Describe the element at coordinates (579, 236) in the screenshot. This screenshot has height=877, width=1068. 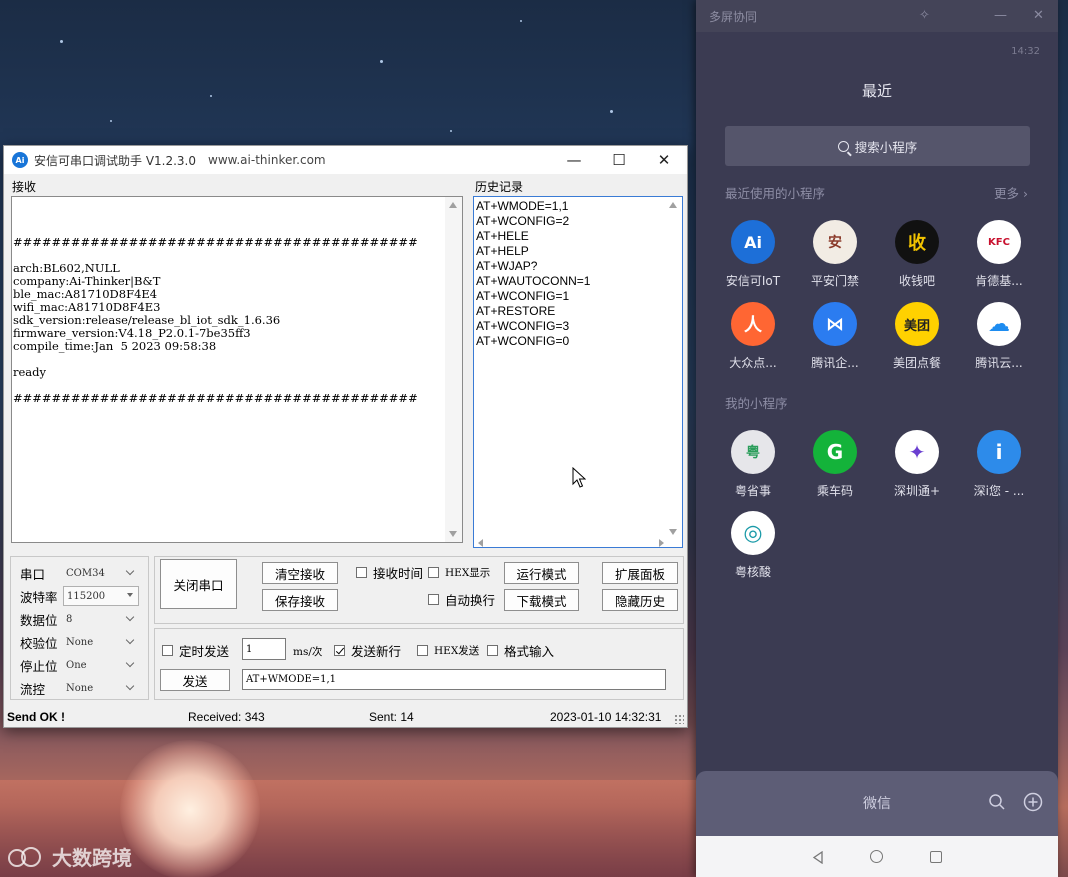
I see `history-item: AT+HELE` at that location.